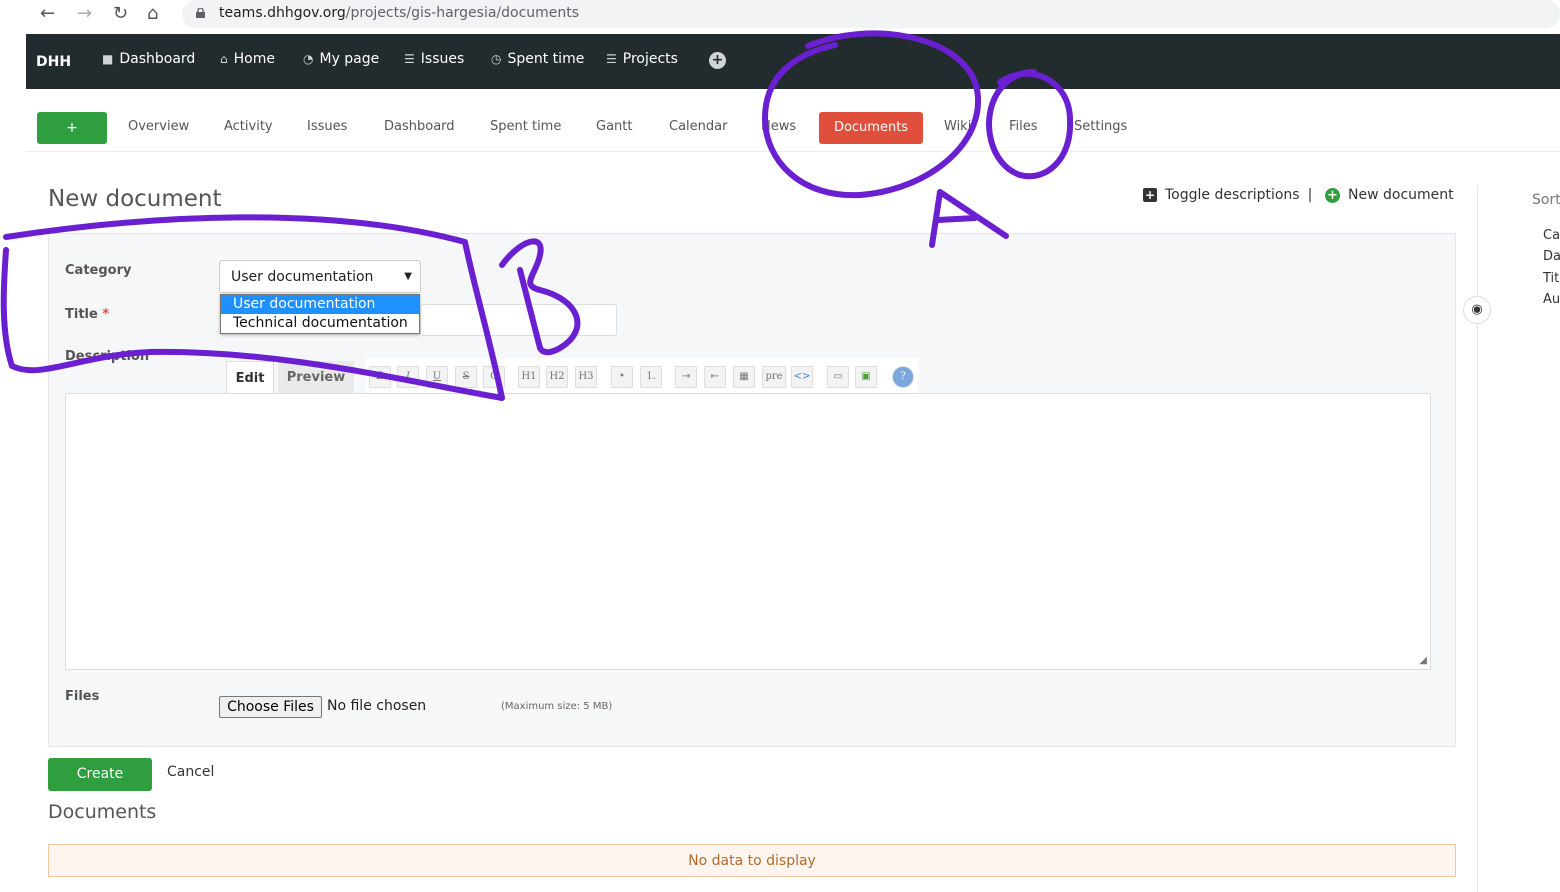  Describe the element at coordinates (308, 59) in the screenshot. I see `gauge-icon: ◔` at that location.